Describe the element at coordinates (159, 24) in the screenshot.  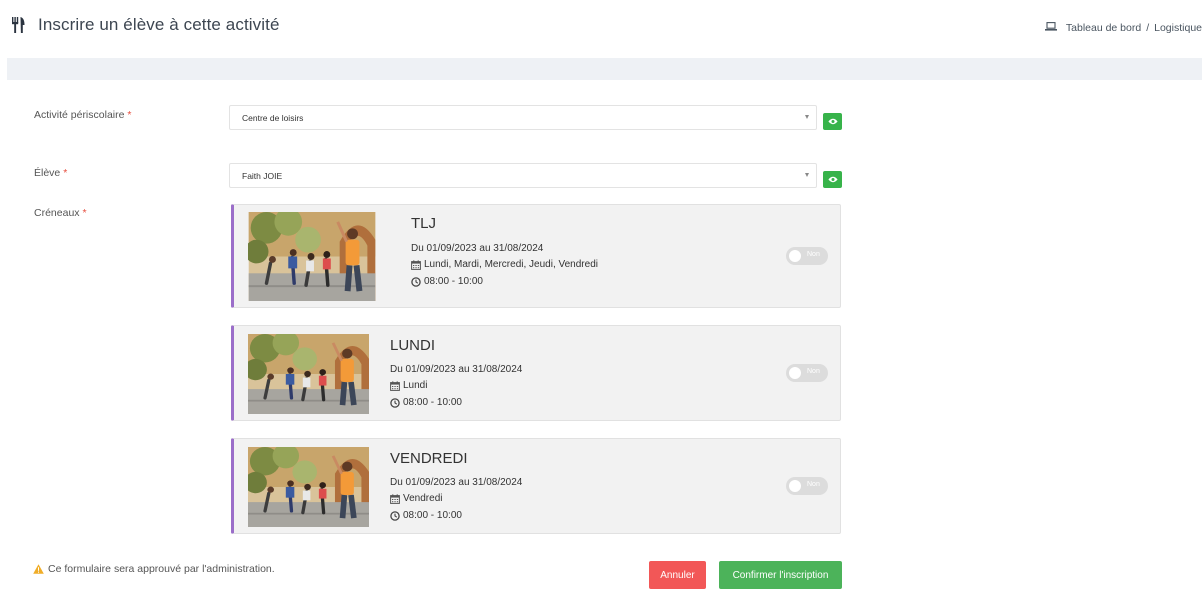
I see `page-title: Inscrire un élève à cette activité` at that location.